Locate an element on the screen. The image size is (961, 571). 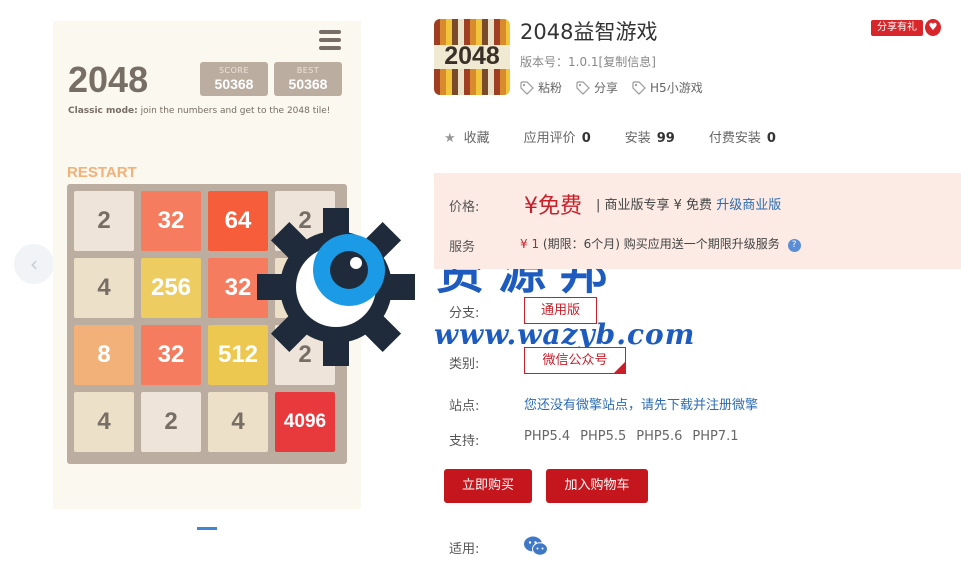
branch-label: 分支: is located at coordinates (464, 313).